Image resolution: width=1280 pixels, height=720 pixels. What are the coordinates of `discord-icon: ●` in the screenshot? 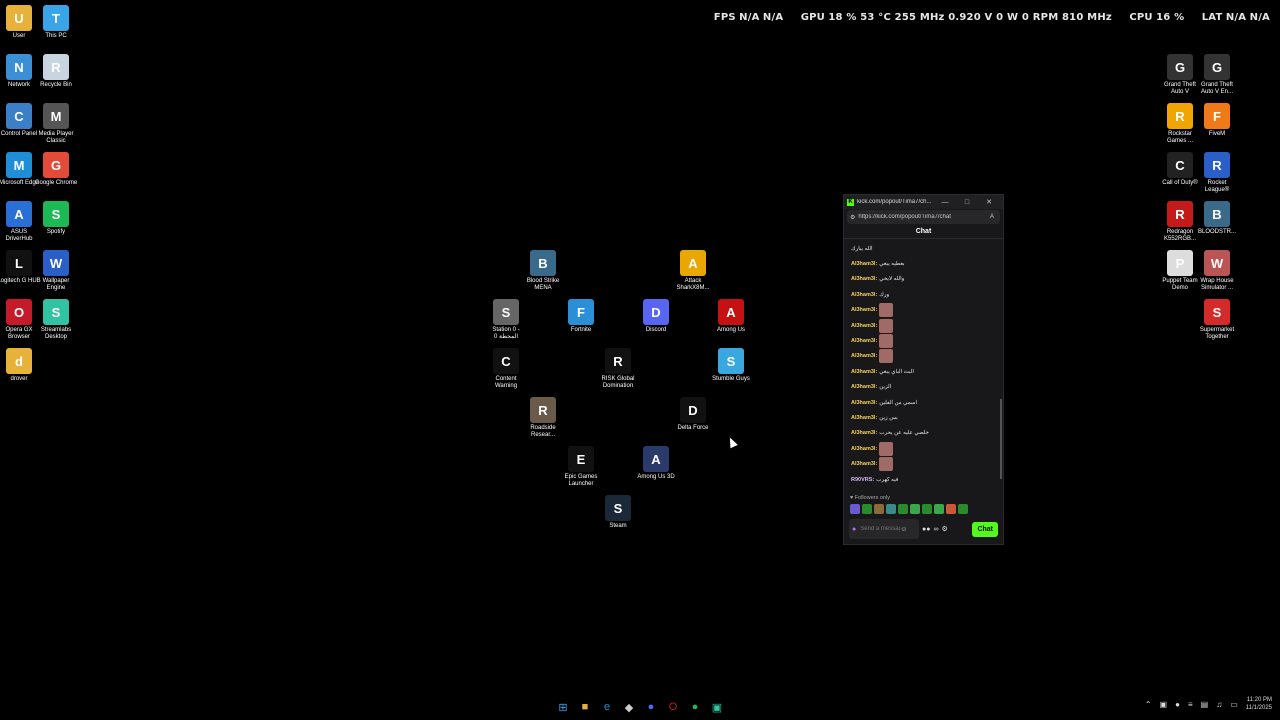 It's located at (651, 707).